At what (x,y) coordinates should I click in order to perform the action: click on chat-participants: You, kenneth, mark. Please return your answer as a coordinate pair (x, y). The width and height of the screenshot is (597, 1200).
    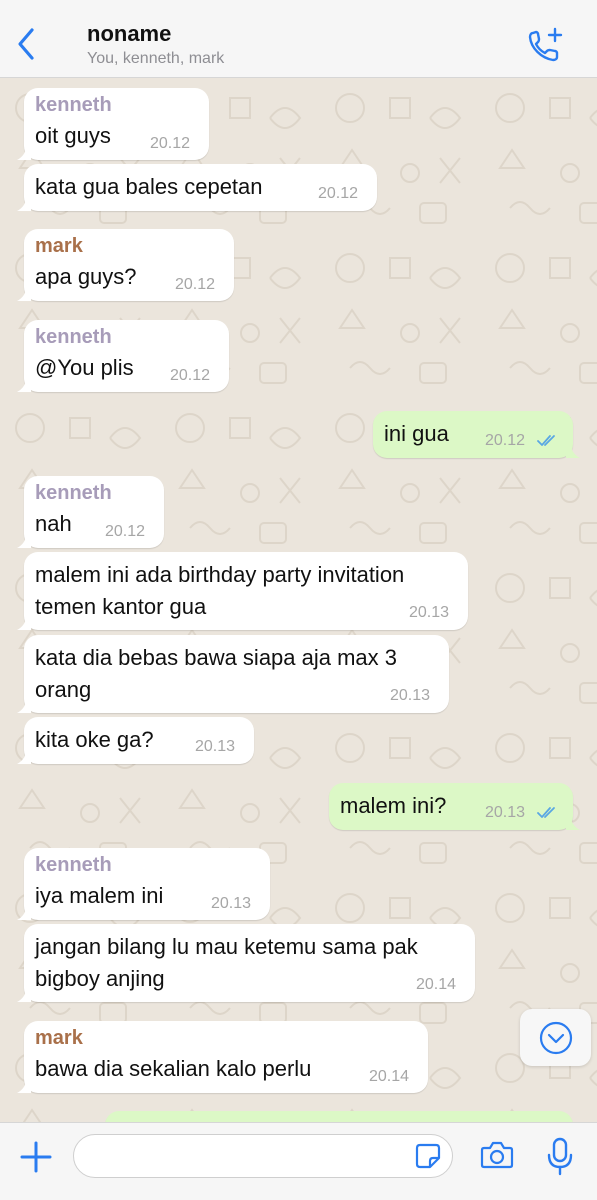
    Looking at the image, I should click on (155, 59).